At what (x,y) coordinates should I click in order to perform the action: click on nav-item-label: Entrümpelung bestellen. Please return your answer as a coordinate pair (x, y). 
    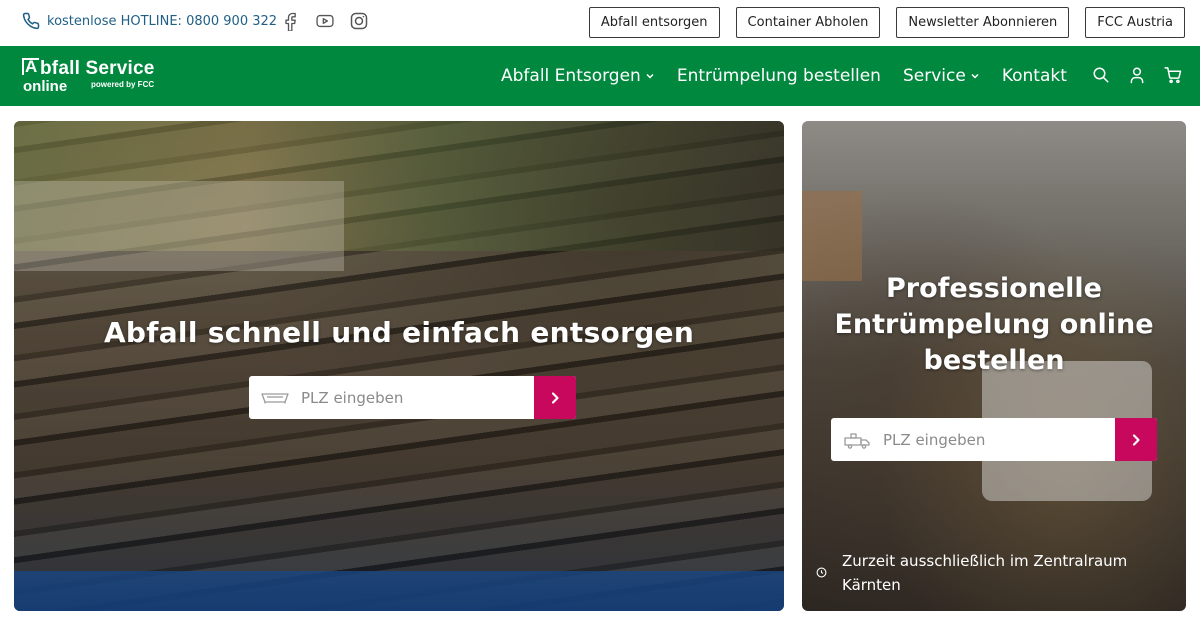
    Looking at the image, I should click on (778, 76).